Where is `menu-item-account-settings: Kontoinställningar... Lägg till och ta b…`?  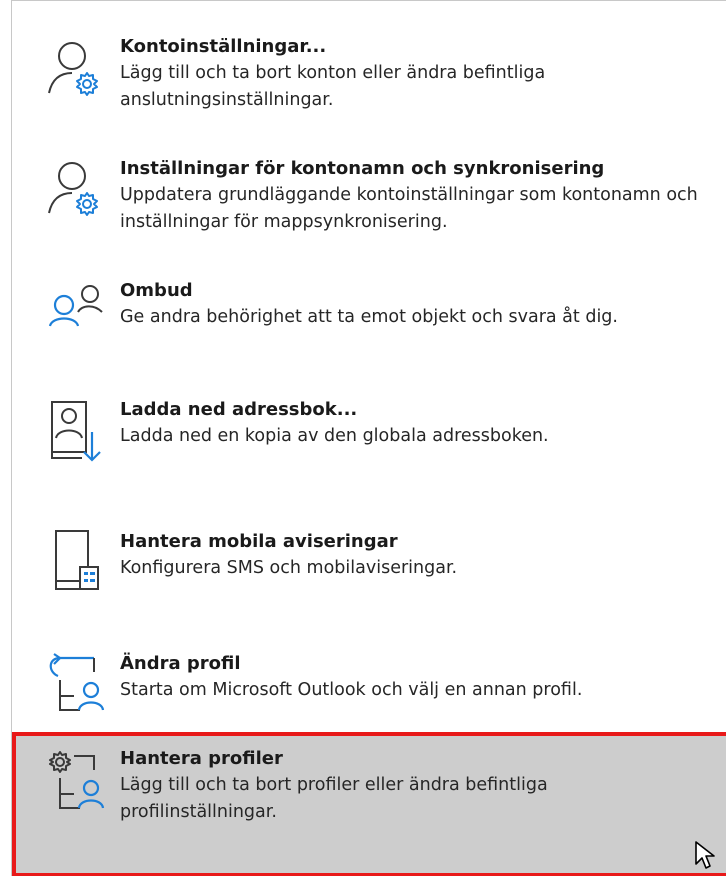
menu-item-account-settings: Kontoinställningar... Lägg till och ta b… is located at coordinates (369, 83).